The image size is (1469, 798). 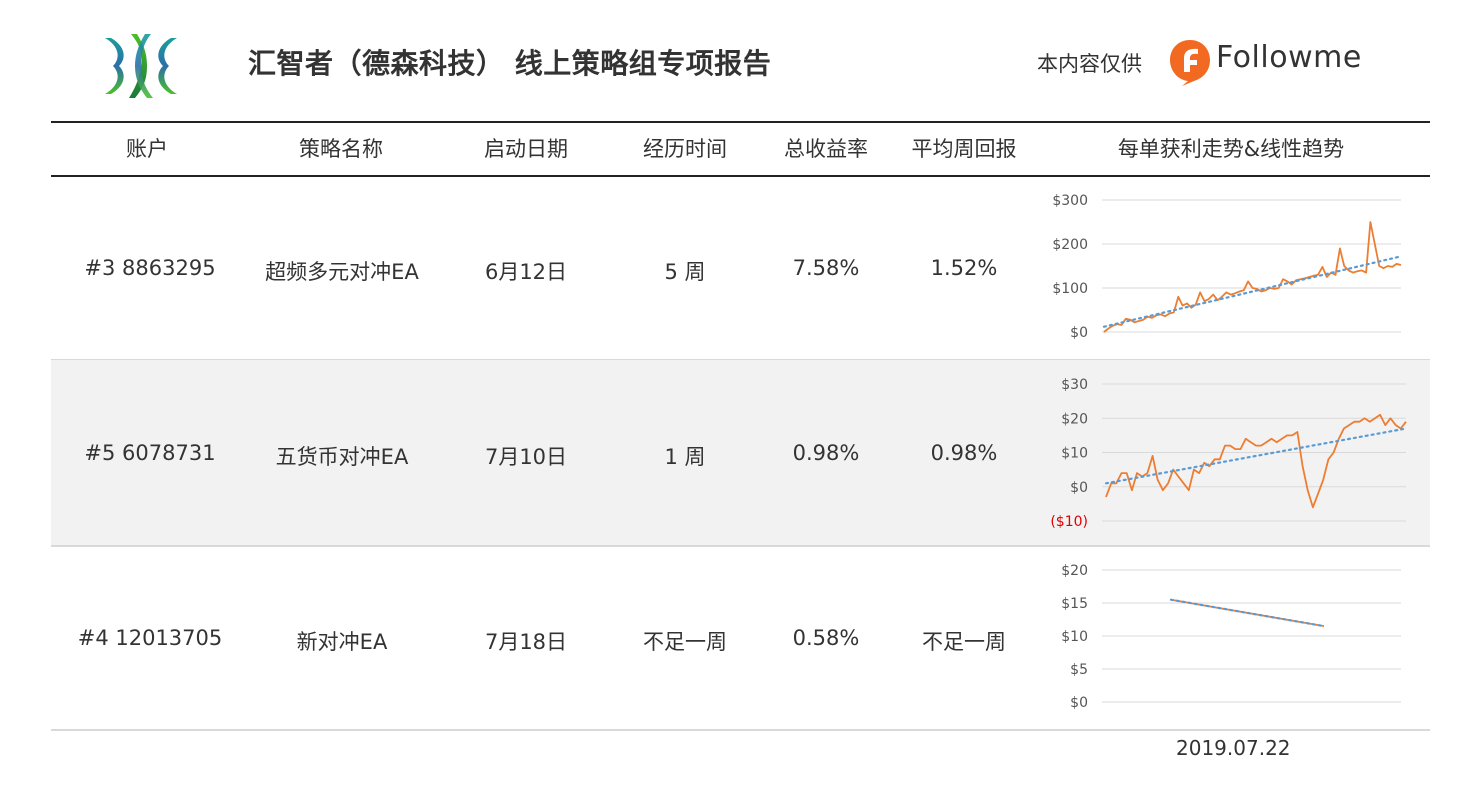 What do you see at coordinates (740, 730) in the screenshot?
I see `table-bottom-rule` at bounding box center [740, 730].